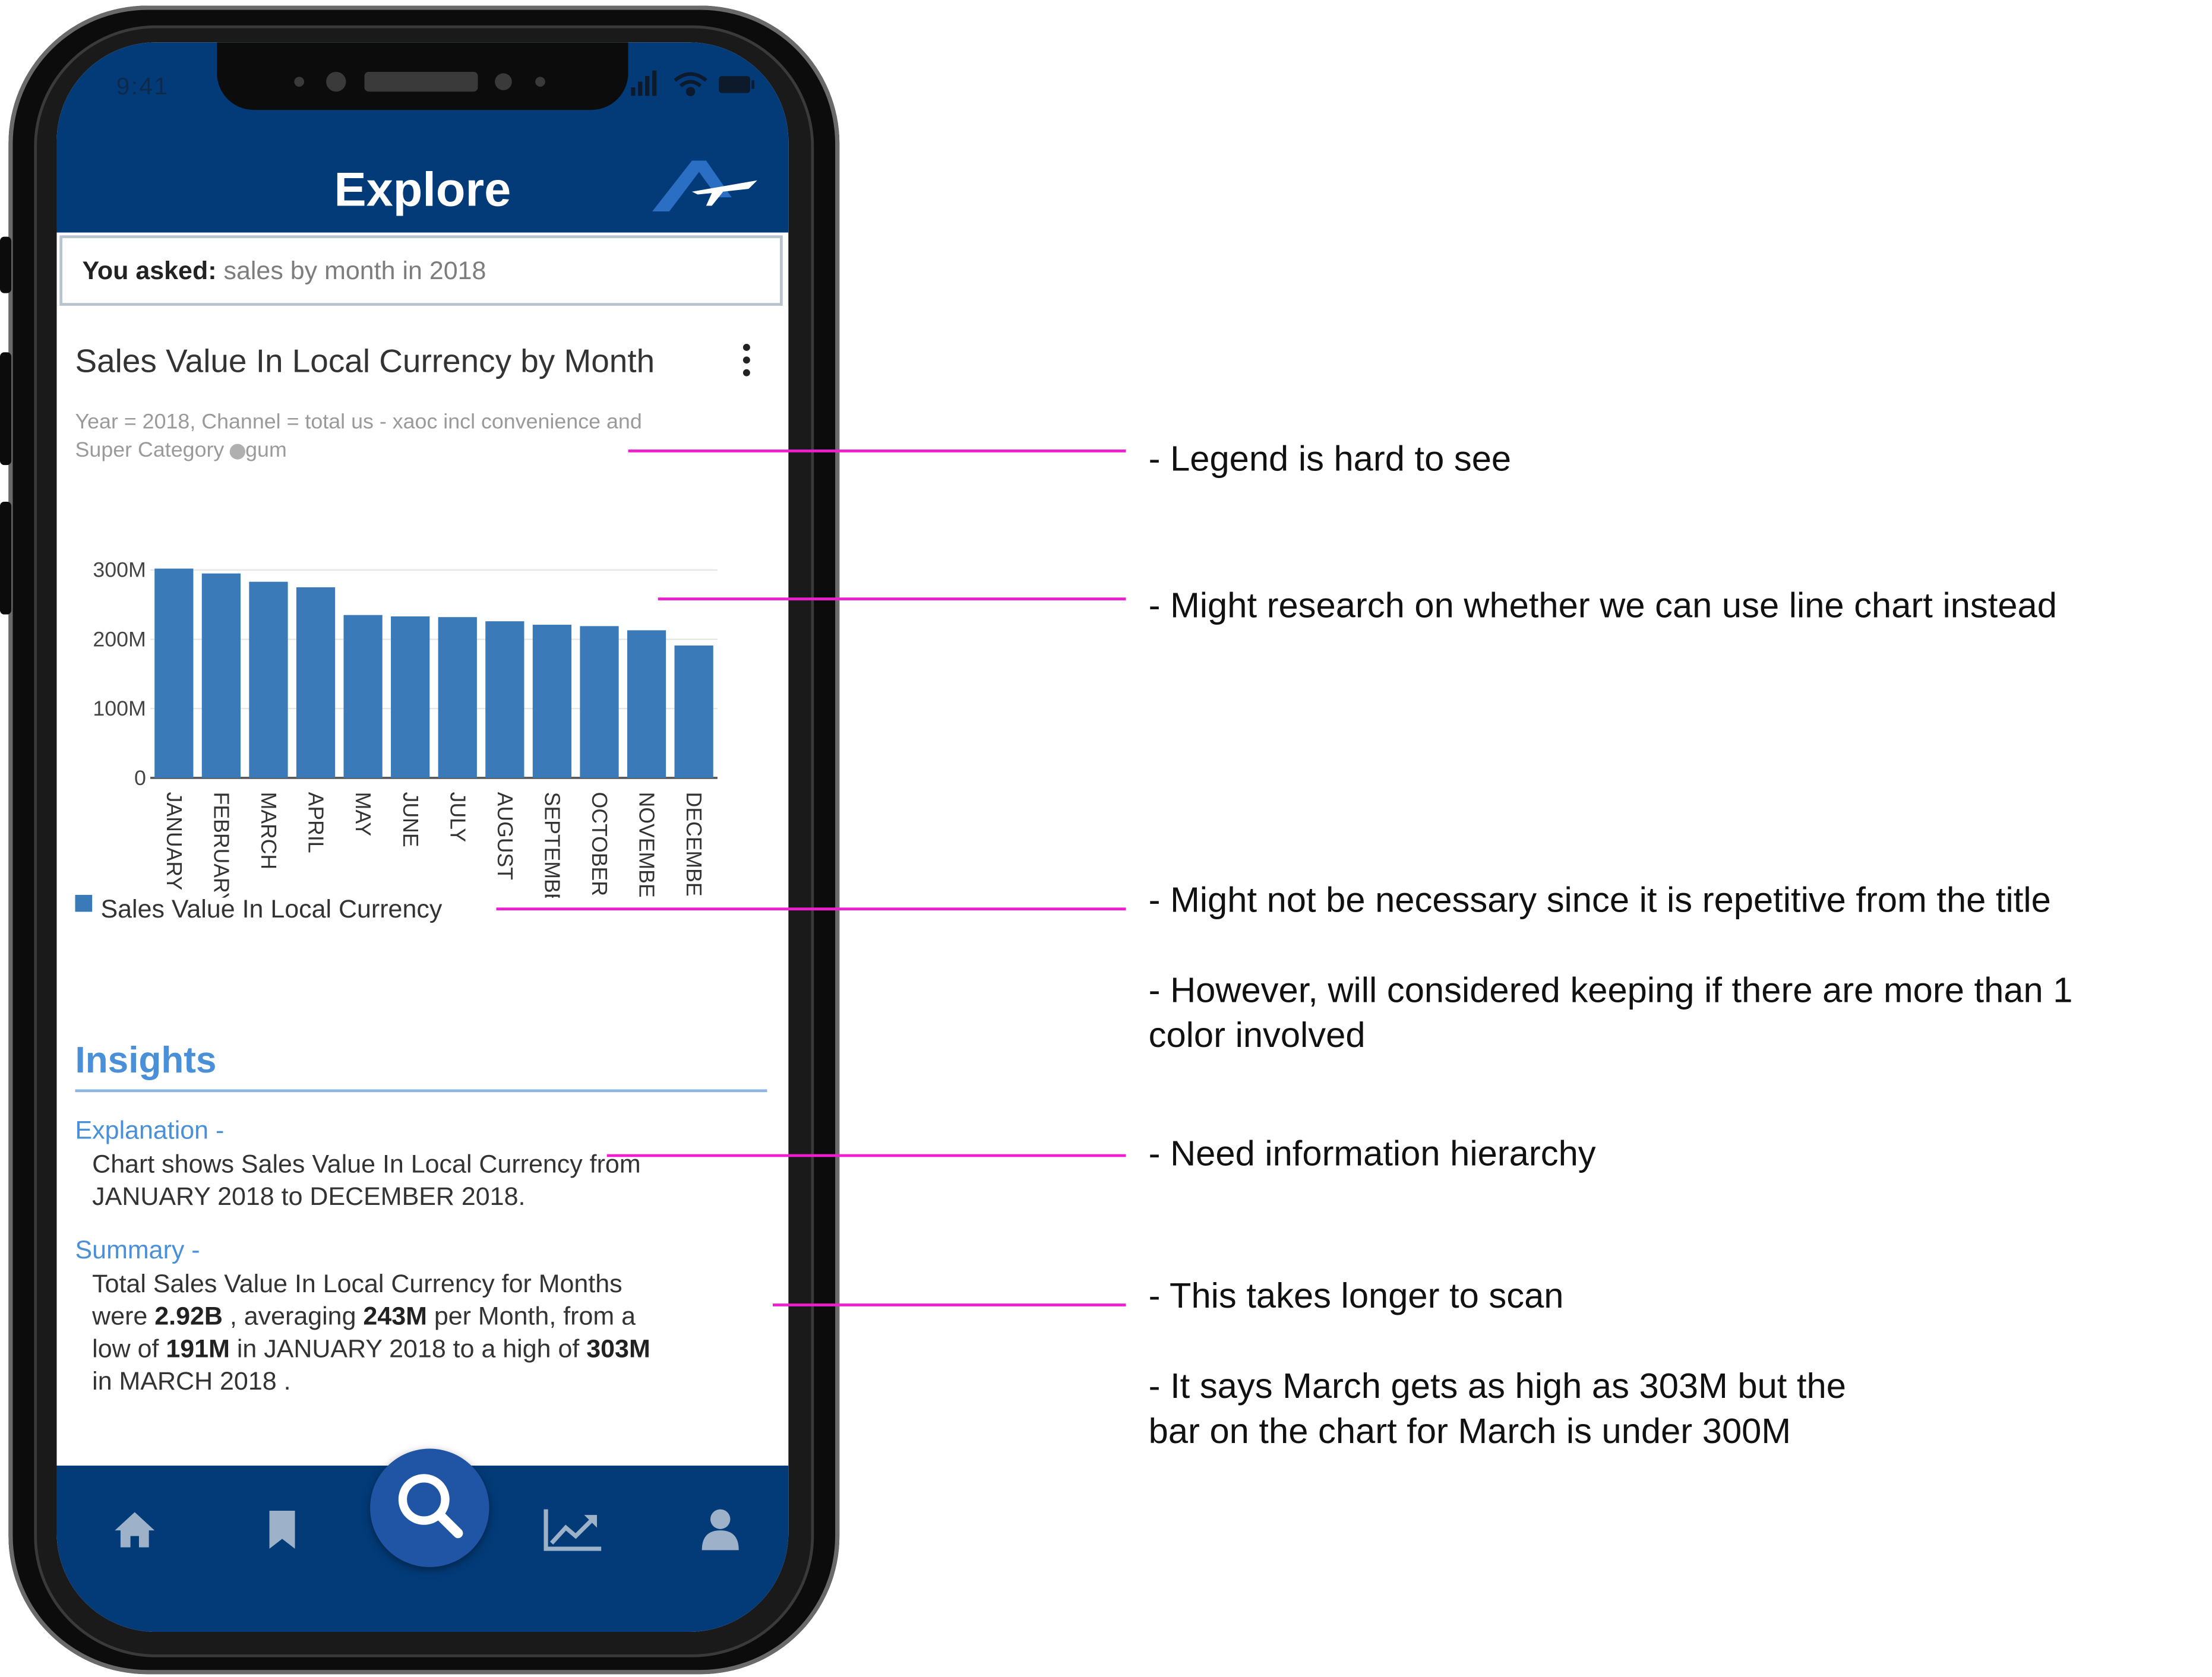 Image resolution: width=2212 pixels, height=1677 pixels. Describe the element at coordinates (150, 1130) in the screenshot. I see `explanation-label: Explanation -` at that location.